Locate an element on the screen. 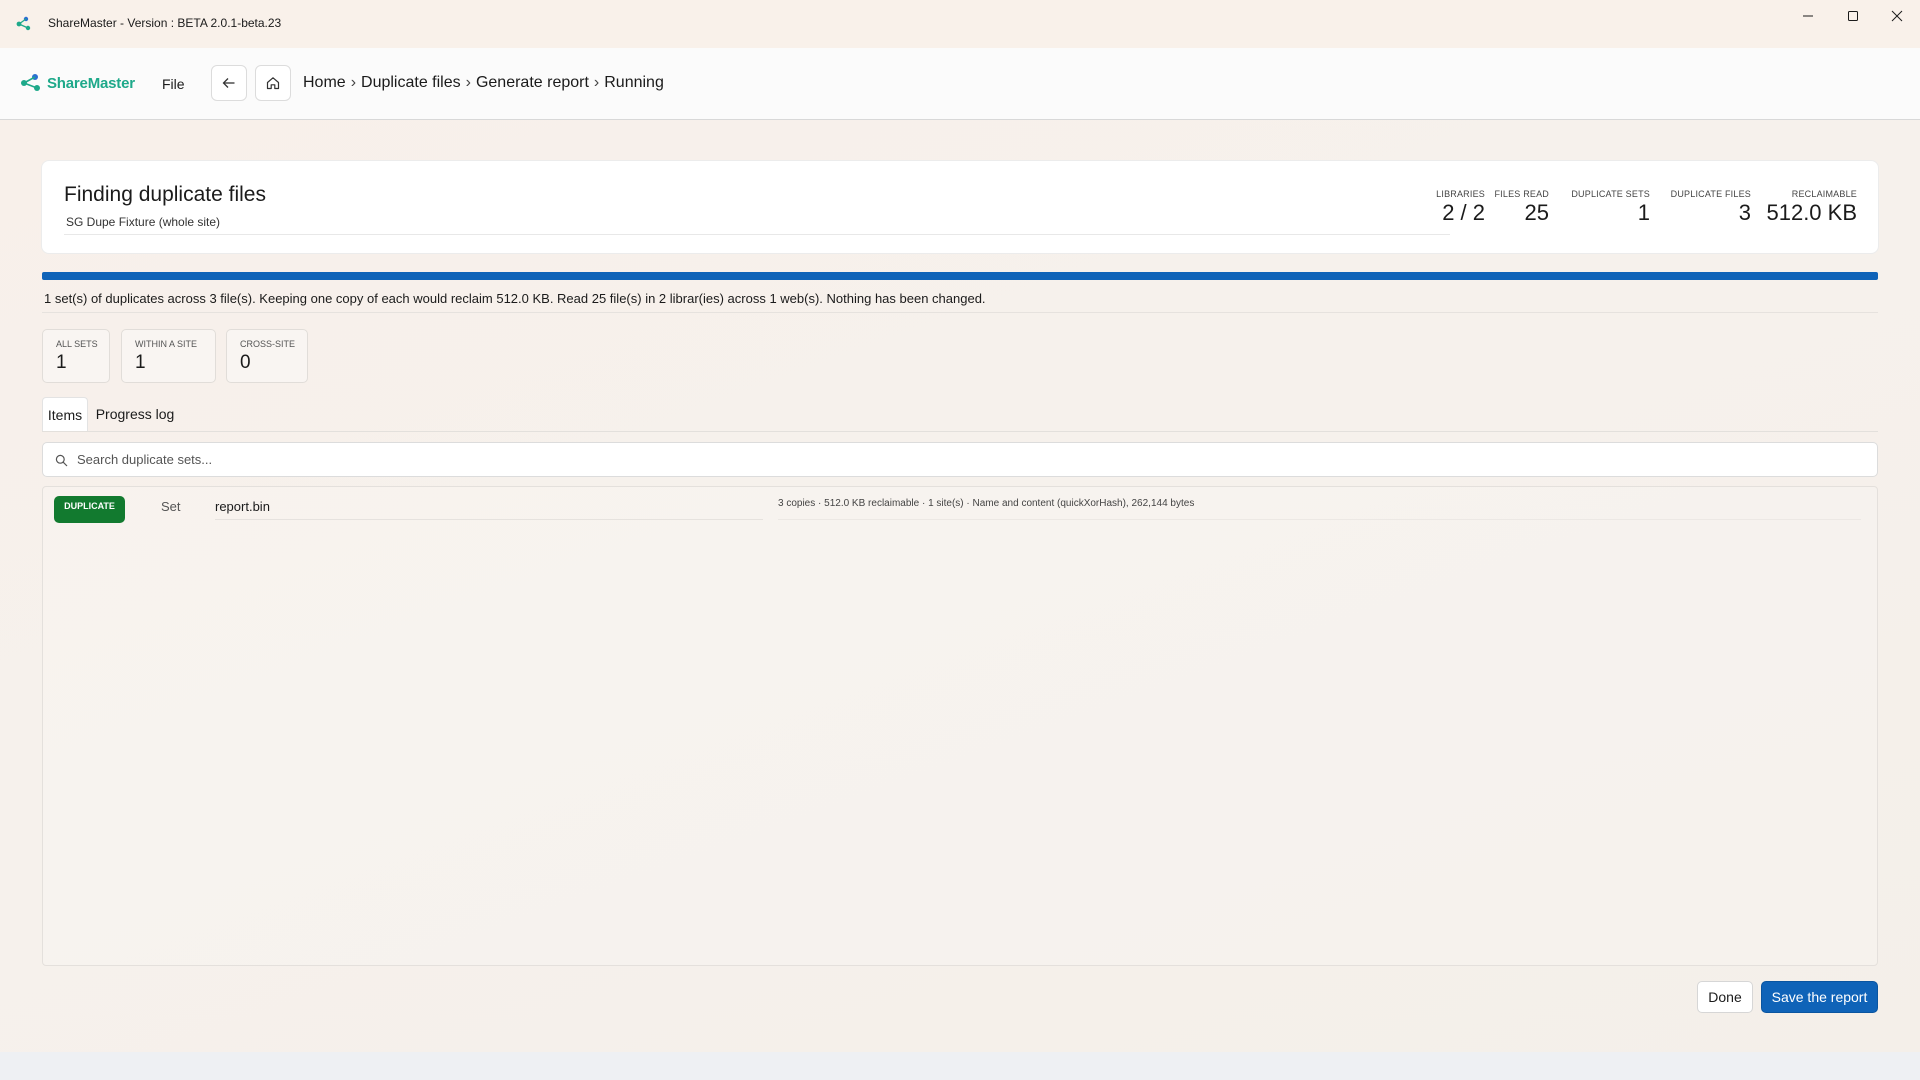 The width and height of the screenshot is (1920, 1080). page-title: Finding duplicate files is located at coordinates (165, 194).